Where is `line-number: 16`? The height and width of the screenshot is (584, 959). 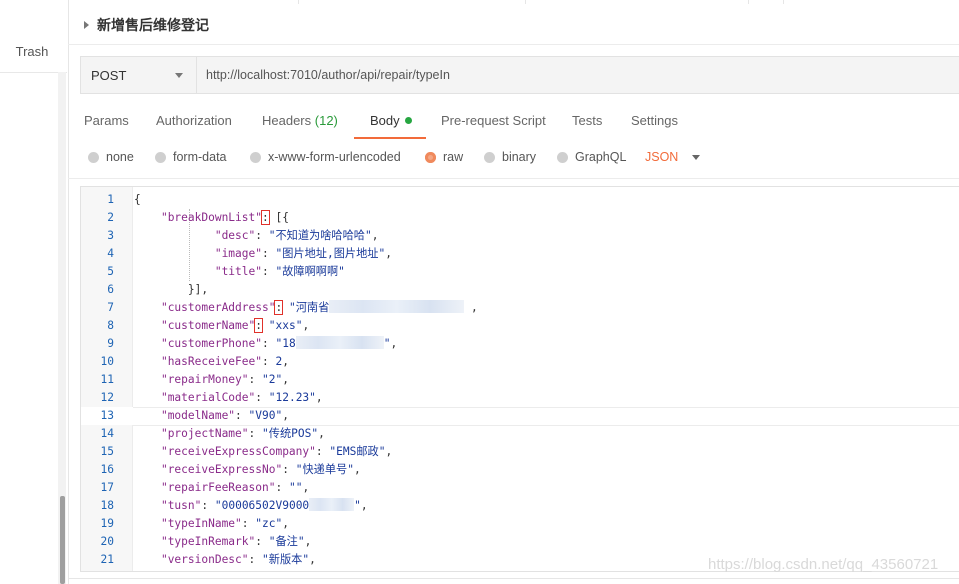
line-number: 16 is located at coordinates (107, 469).